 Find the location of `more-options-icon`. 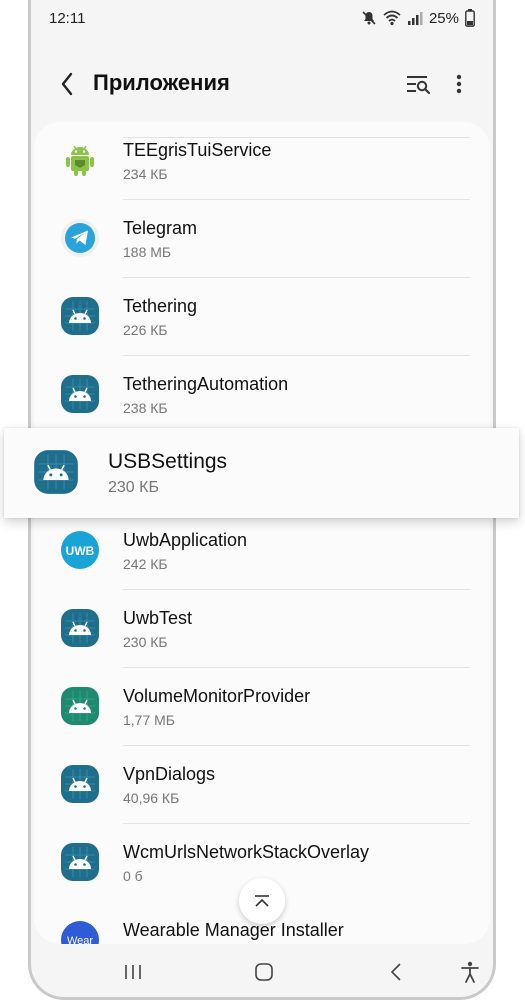

more-options-icon is located at coordinates (459, 84).